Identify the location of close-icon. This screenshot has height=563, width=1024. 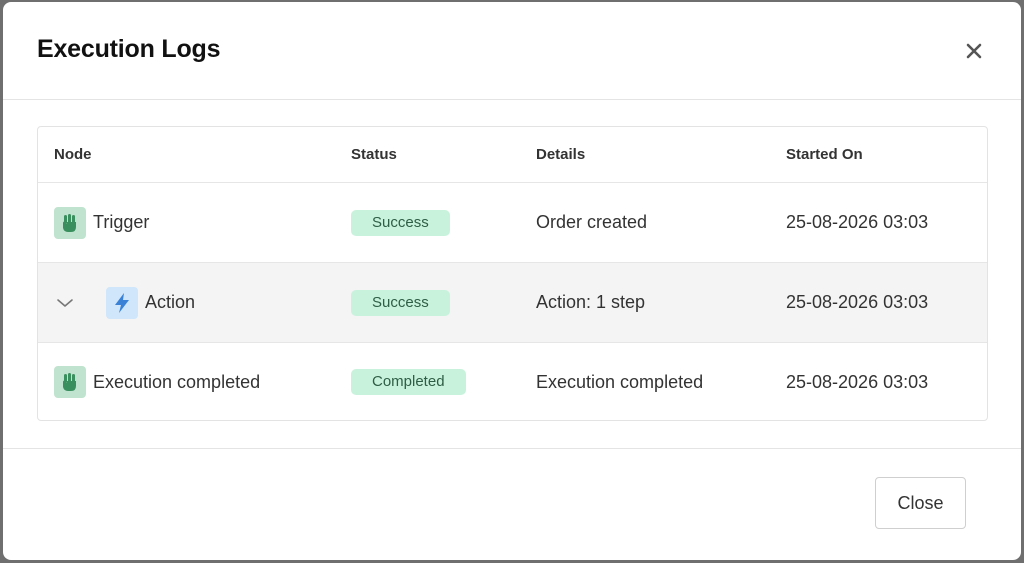
(974, 51).